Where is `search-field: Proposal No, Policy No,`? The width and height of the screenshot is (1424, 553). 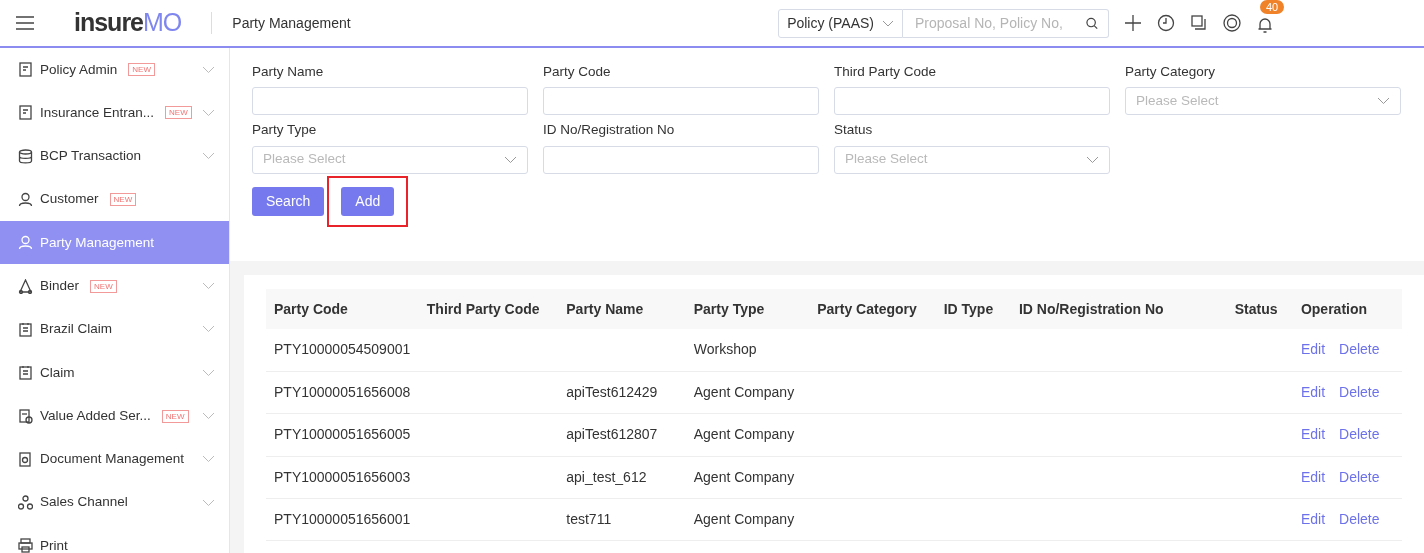 search-field: Proposal No, Policy No, is located at coordinates (1006, 23).